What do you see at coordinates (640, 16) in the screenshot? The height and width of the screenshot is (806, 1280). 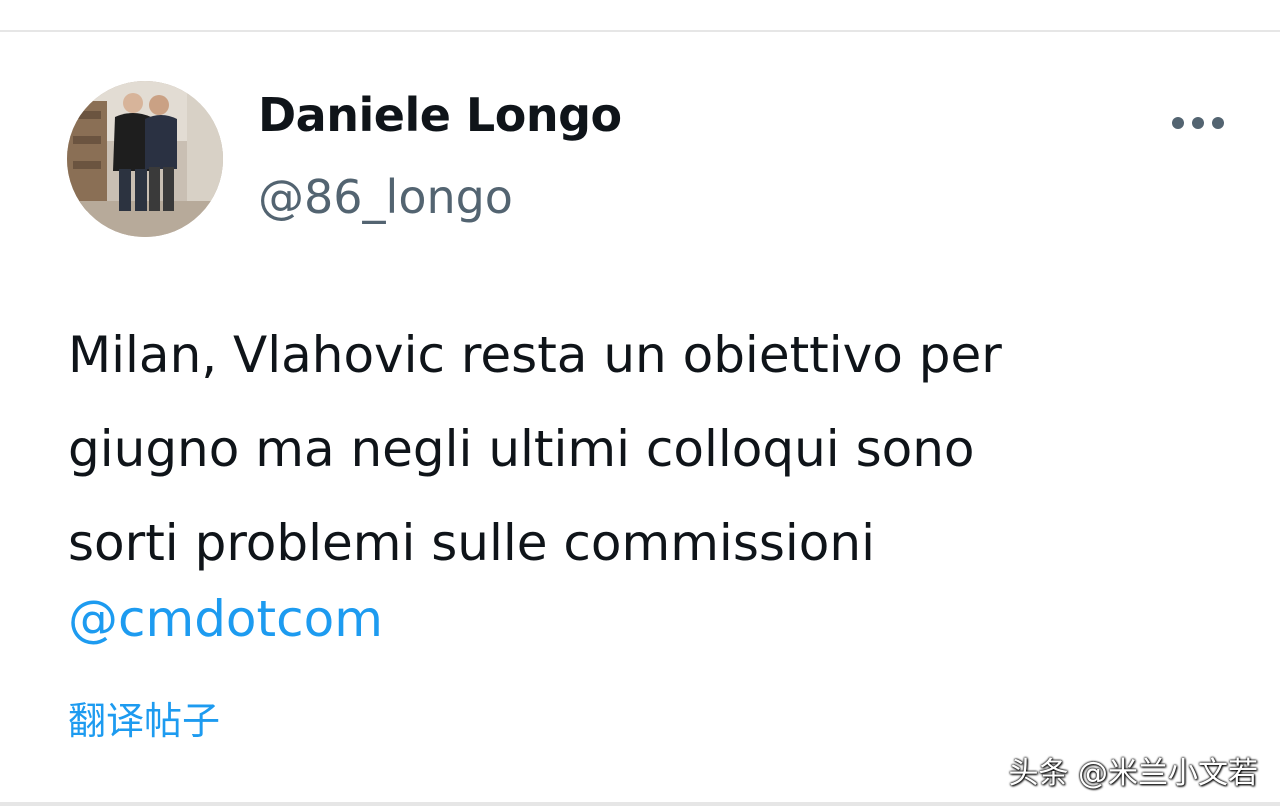 I see `top-divider` at bounding box center [640, 16].